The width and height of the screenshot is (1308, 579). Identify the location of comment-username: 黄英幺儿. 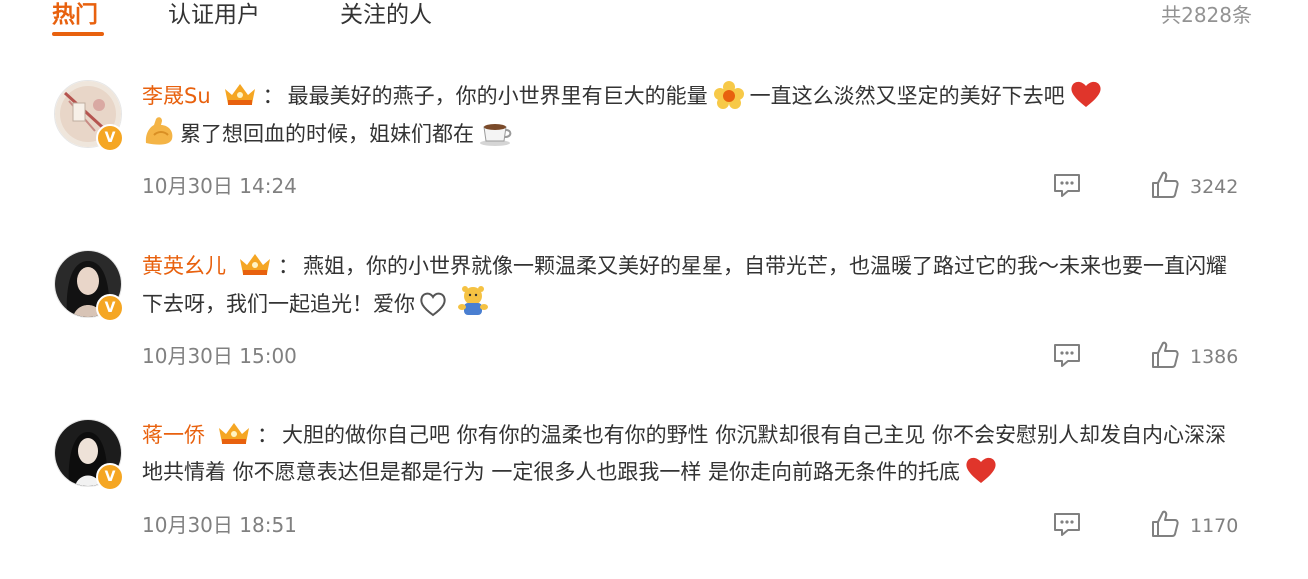
(184, 266).